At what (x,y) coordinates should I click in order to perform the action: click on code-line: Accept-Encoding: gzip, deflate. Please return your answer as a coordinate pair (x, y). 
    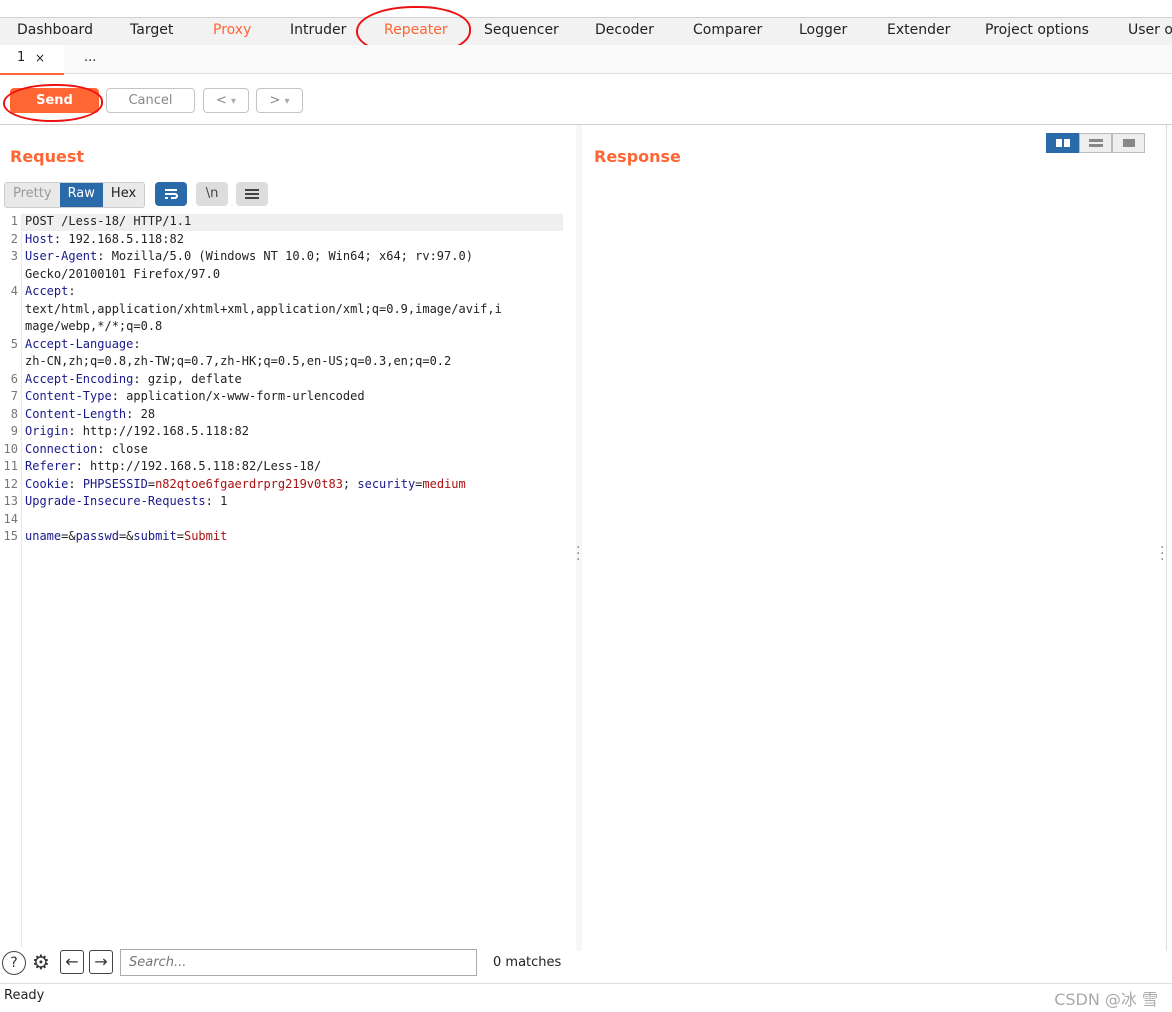
    Looking at the image, I should click on (133, 378).